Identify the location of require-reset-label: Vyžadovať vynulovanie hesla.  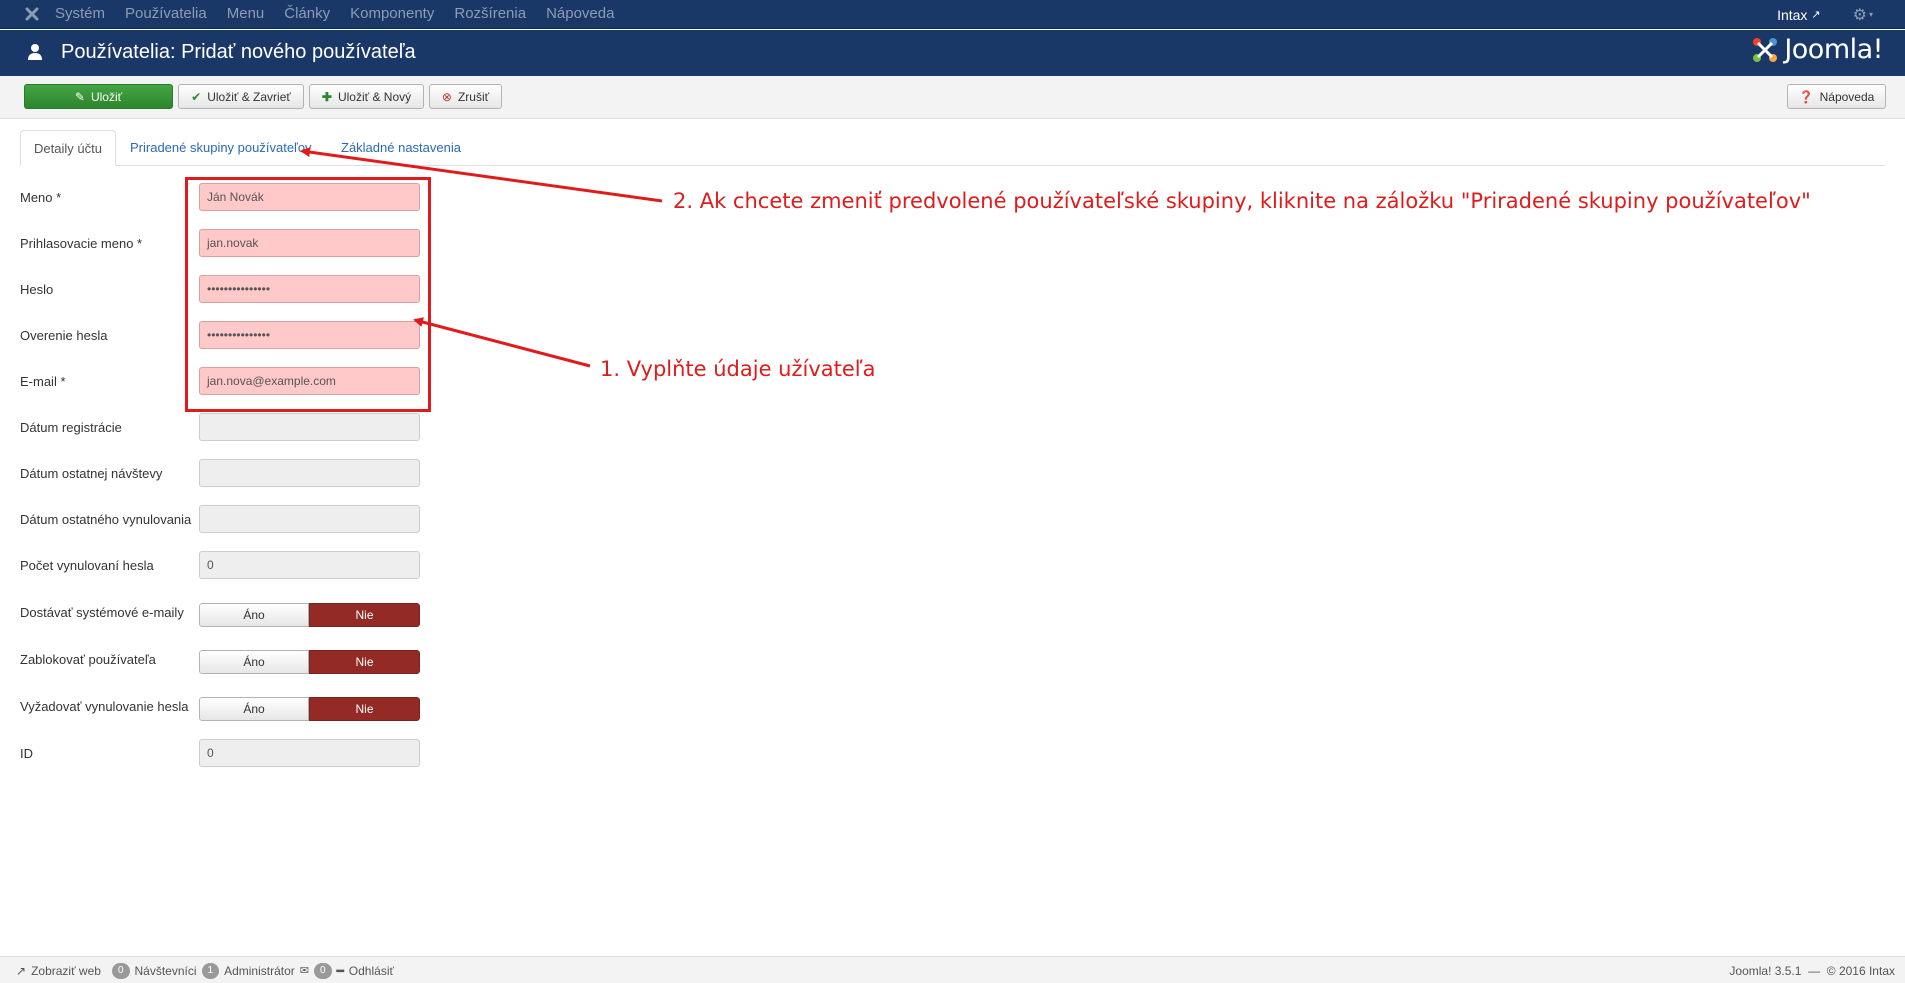
(104, 706).